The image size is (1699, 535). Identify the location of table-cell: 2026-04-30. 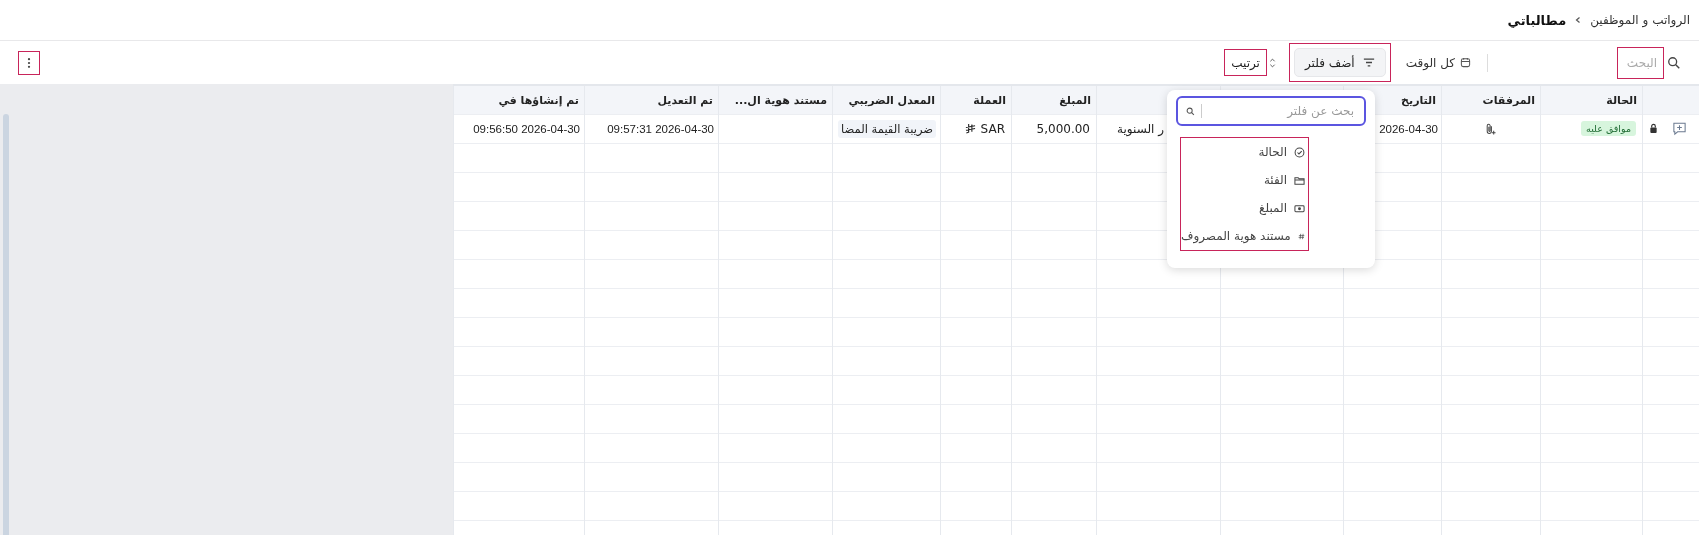
(1408, 128).